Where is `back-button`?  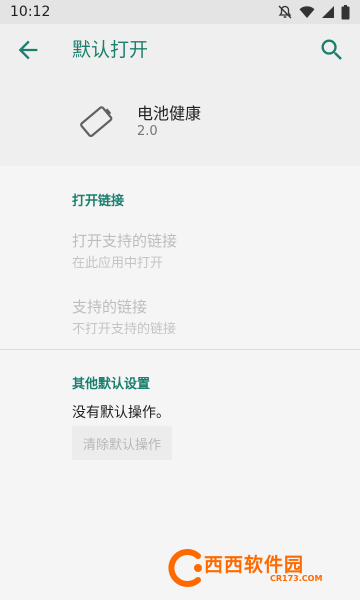 back-button is located at coordinates (28, 50).